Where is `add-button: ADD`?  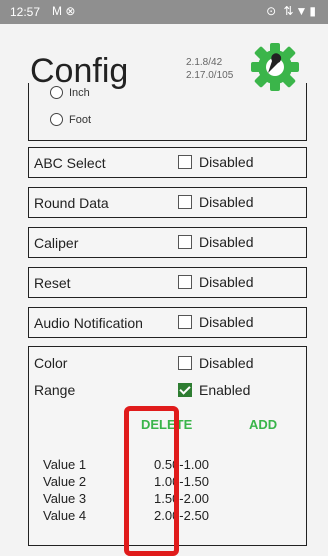 add-button: ADD is located at coordinates (263, 424).